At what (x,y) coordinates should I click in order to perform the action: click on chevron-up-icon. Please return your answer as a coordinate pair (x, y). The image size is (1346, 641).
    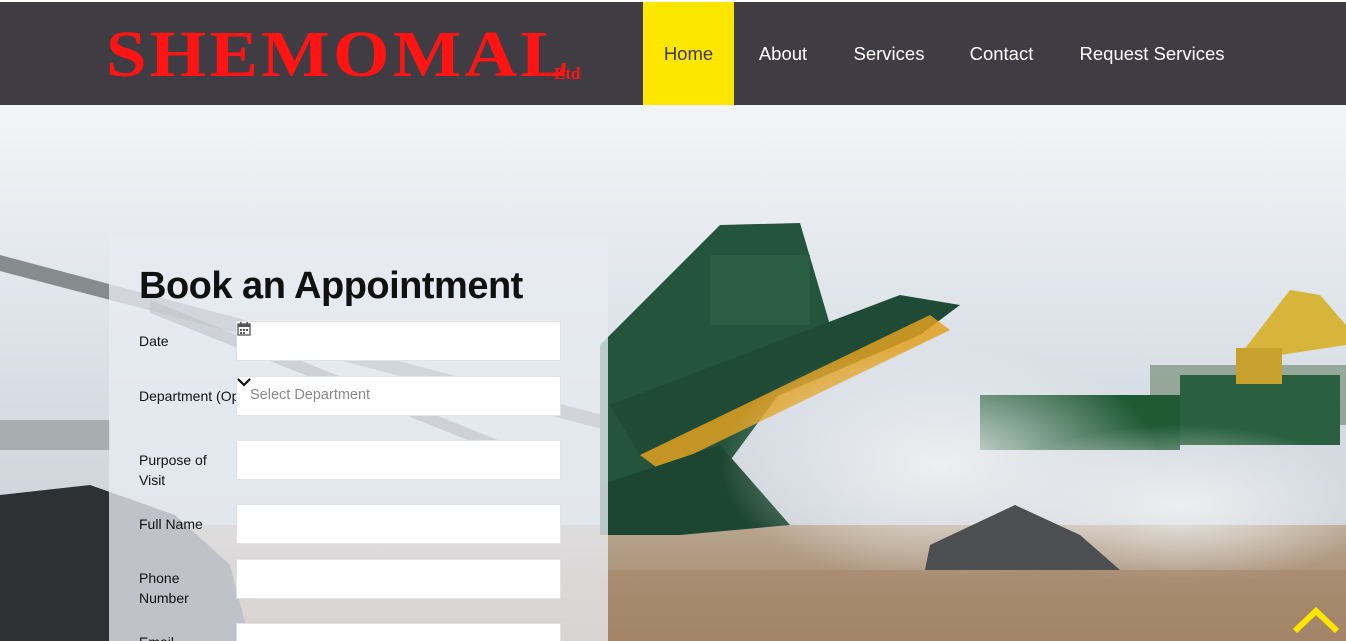
    Looking at the image, I should click on (1316, 620).